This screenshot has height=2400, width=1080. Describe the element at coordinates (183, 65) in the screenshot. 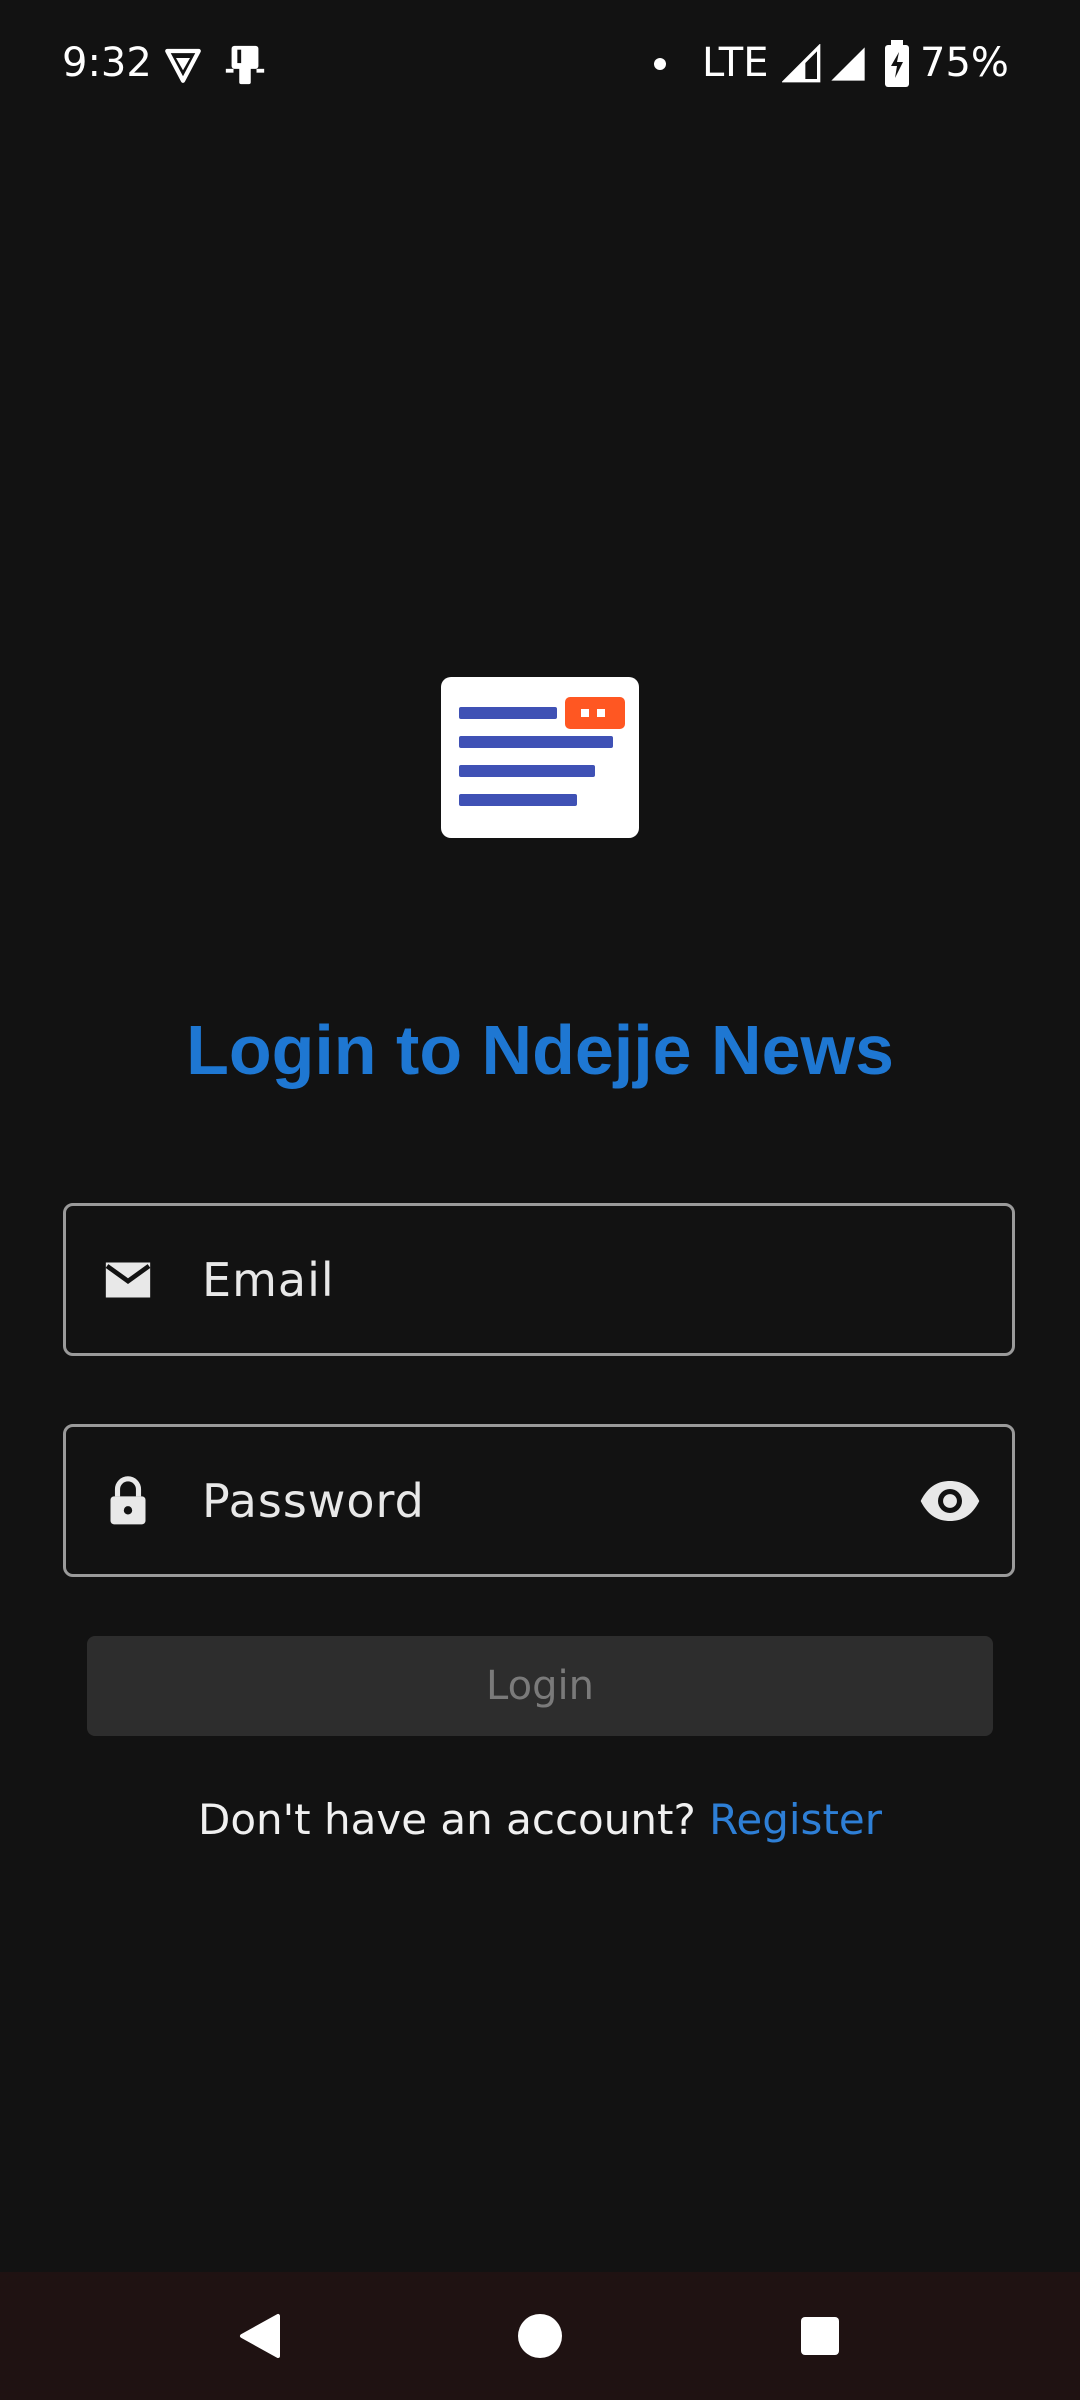

I see `vpn-shield-icon` at that location.